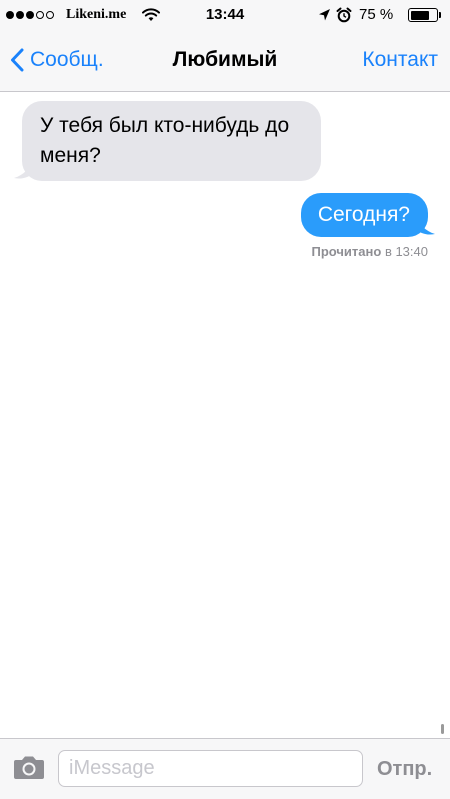 The width and height of the screenshot is (450, 799). What do you see at coordinates (442, 729) in the screenshot?
I see `scroll-indicator` at bounding box center [442, 729].